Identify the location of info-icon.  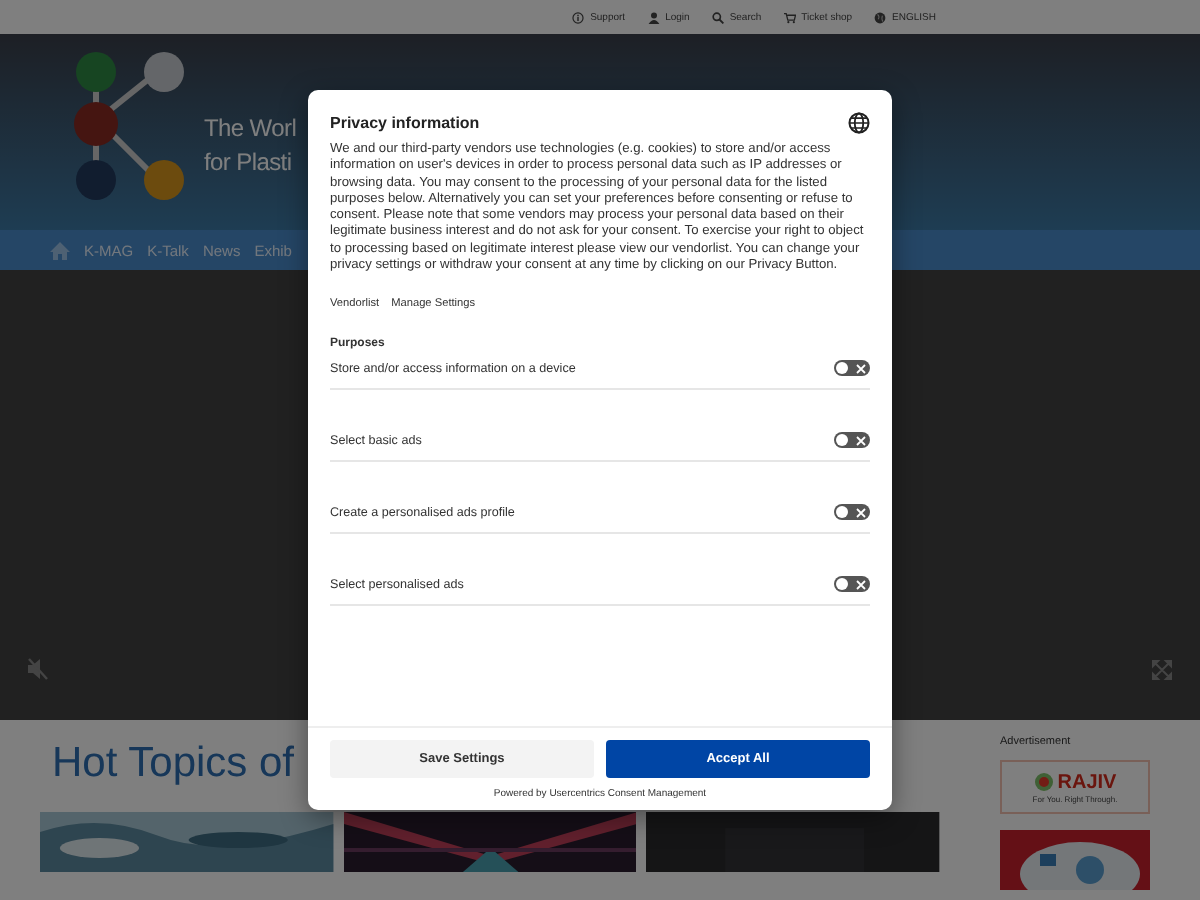
(578, 17).